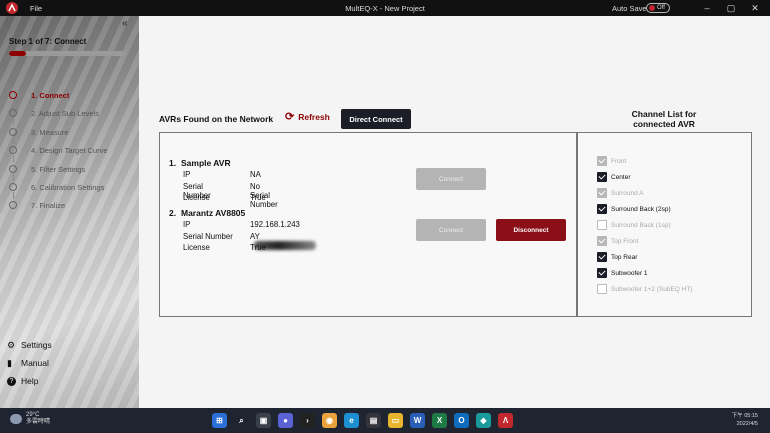  I want to click on system-clock: 下午 05:15 2022/4/5, so click(740, 420).